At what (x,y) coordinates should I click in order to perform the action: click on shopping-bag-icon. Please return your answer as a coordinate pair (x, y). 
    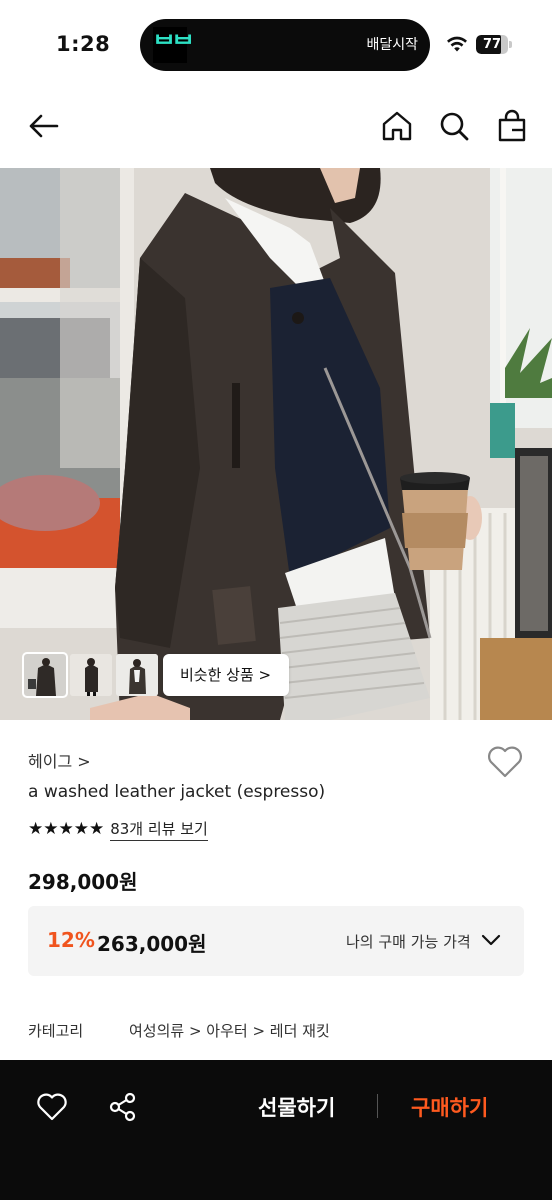
    Looking at the image, I should click on (512, 126).